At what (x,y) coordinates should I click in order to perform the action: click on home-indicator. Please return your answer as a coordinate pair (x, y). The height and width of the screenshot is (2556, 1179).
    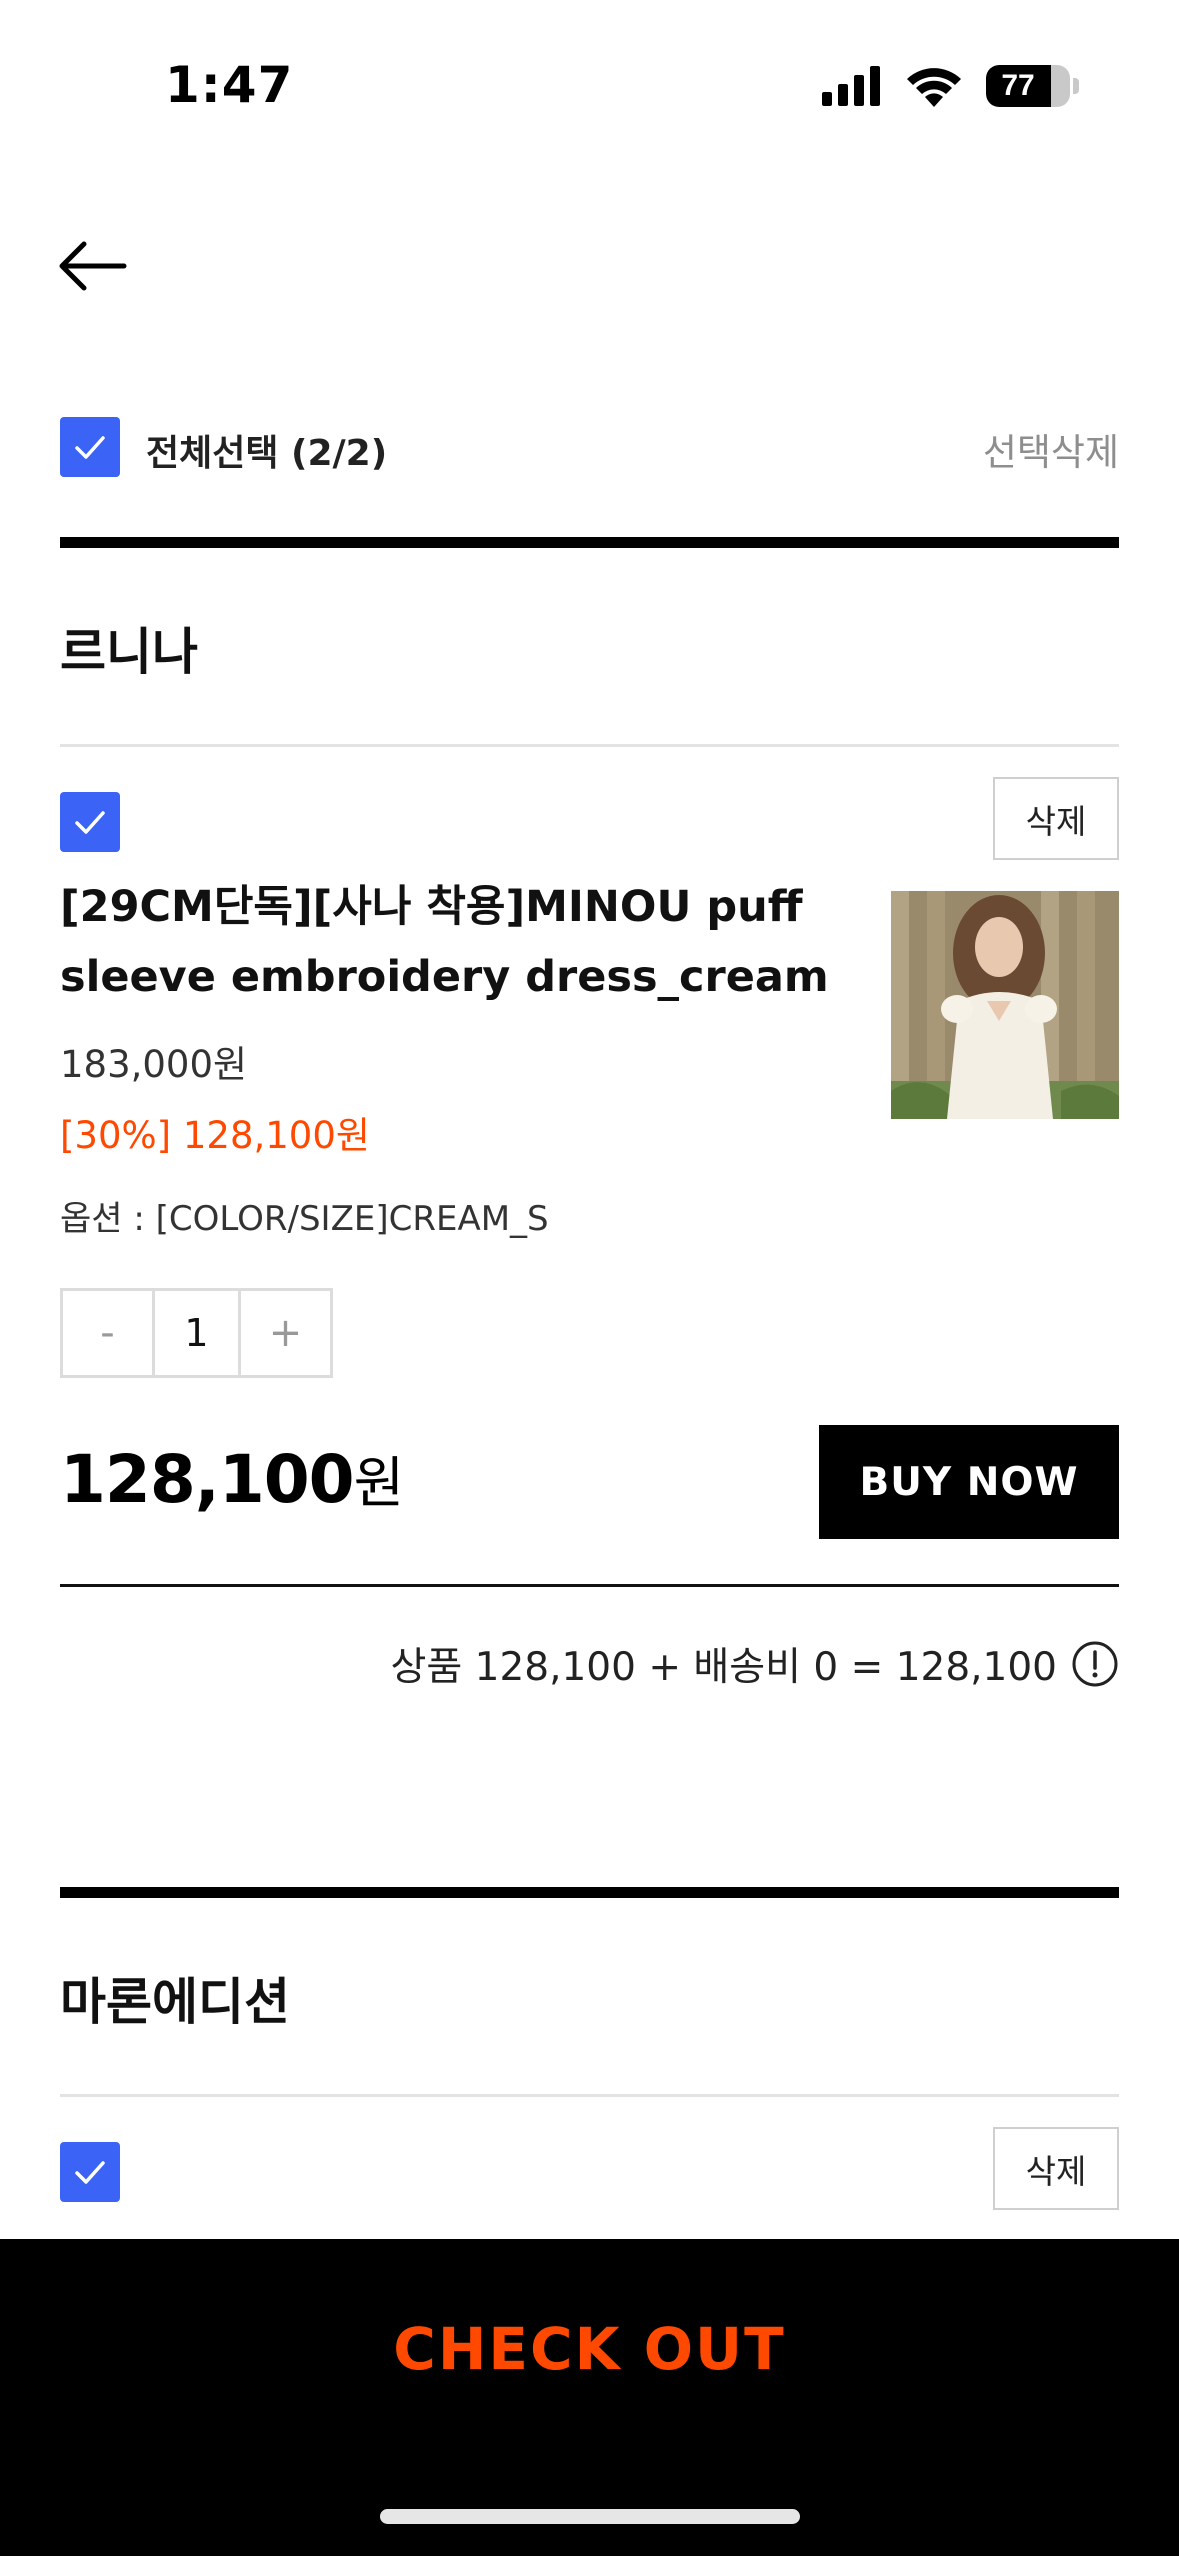
    Looking at the image, I should click on (590, 2516).